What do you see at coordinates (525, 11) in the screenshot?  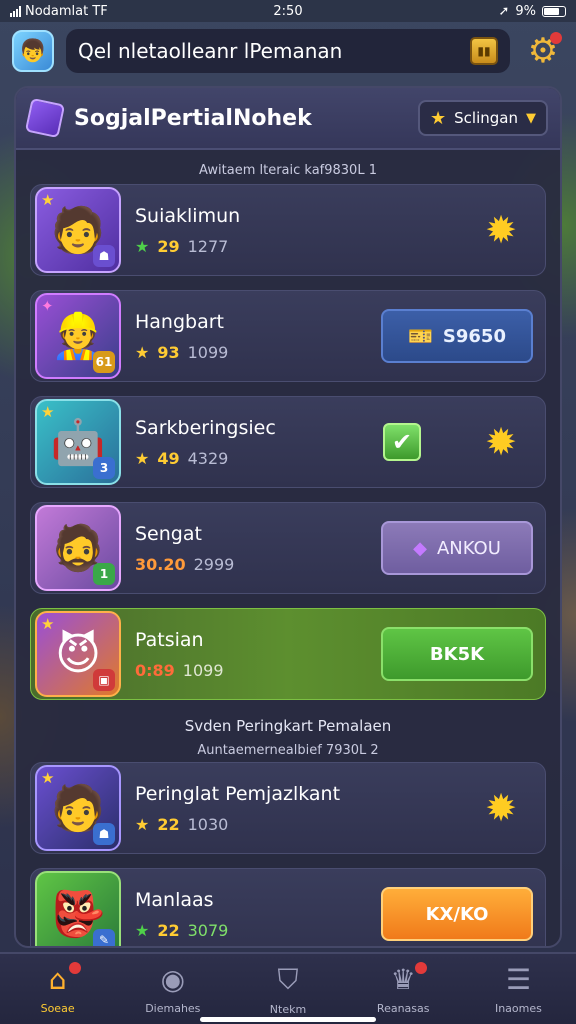 I see `battery-percent: 9%` at bounding box center [525, 11].